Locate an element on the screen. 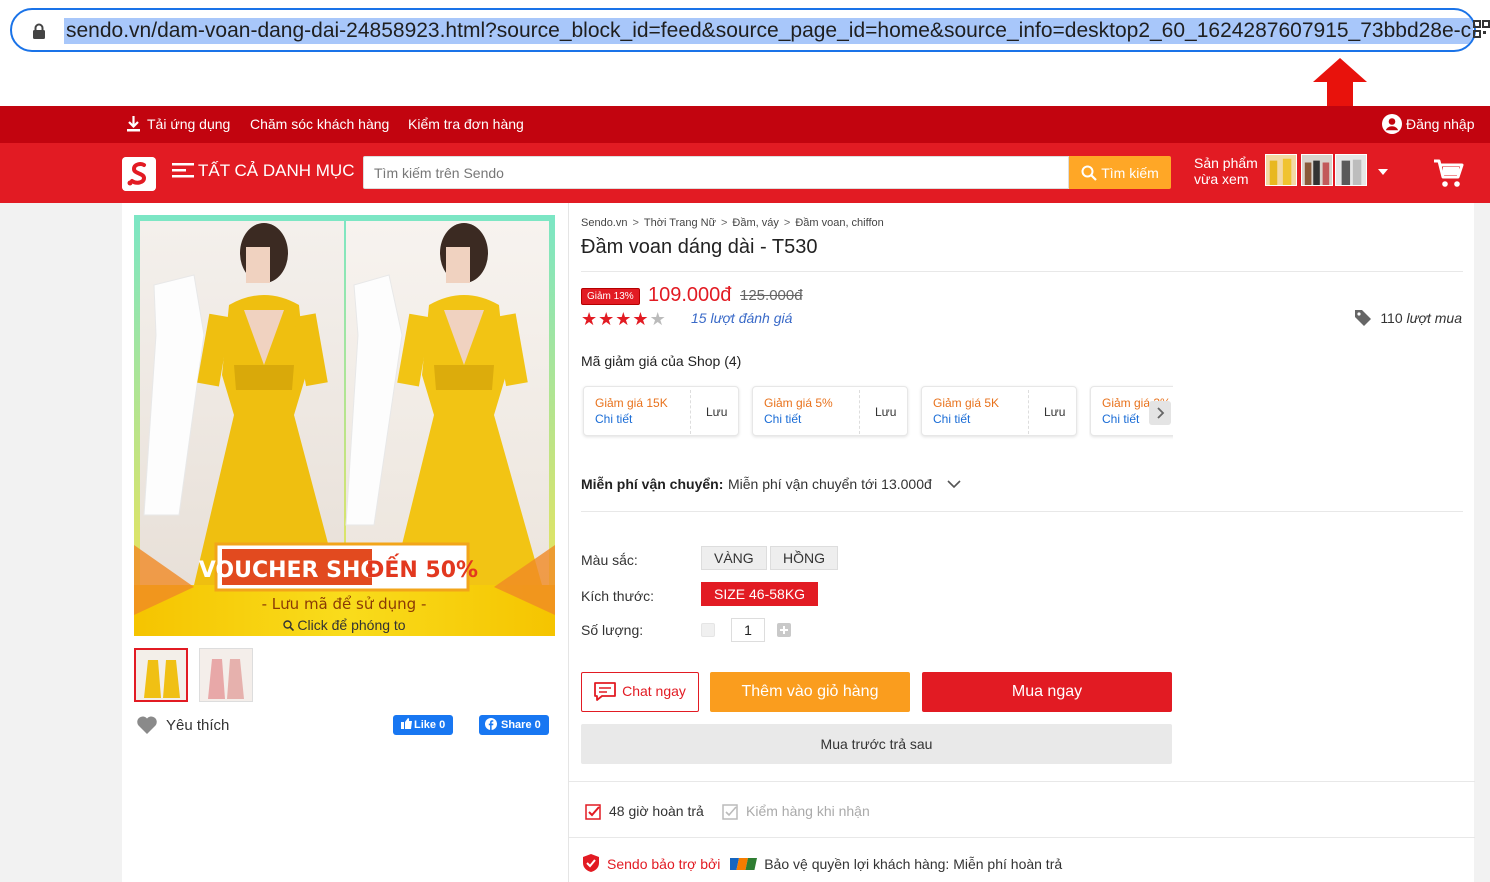 This screenshot has height=882, width=1490. recently-viewed-label: Sản phẩm vừa xem is located at coordinates (1229, 171).